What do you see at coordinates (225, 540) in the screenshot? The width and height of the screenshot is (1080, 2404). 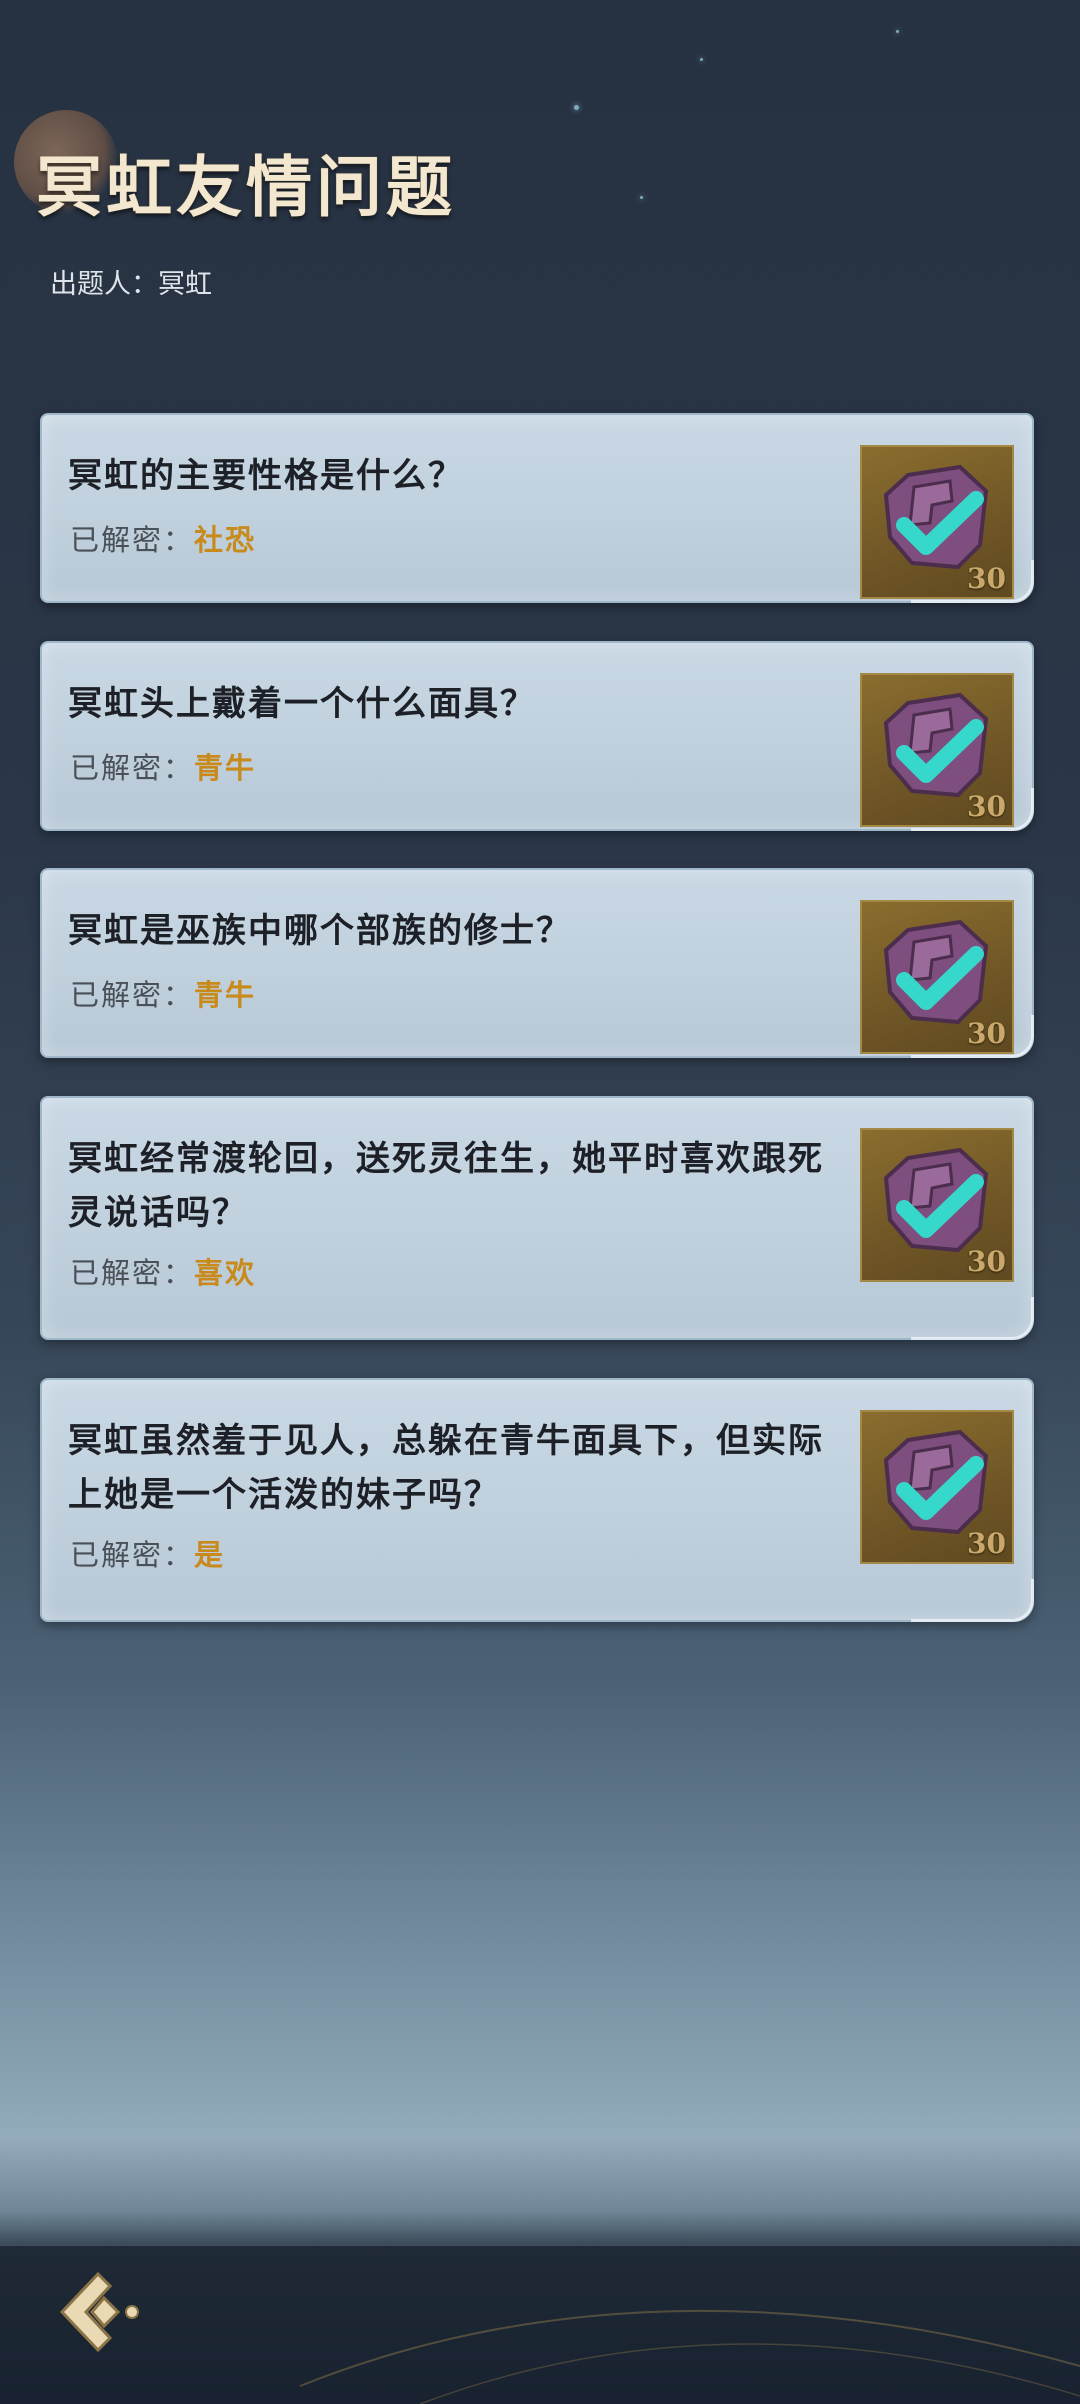 I see `answer-value: 社恐` at bounding box center [225, 540].